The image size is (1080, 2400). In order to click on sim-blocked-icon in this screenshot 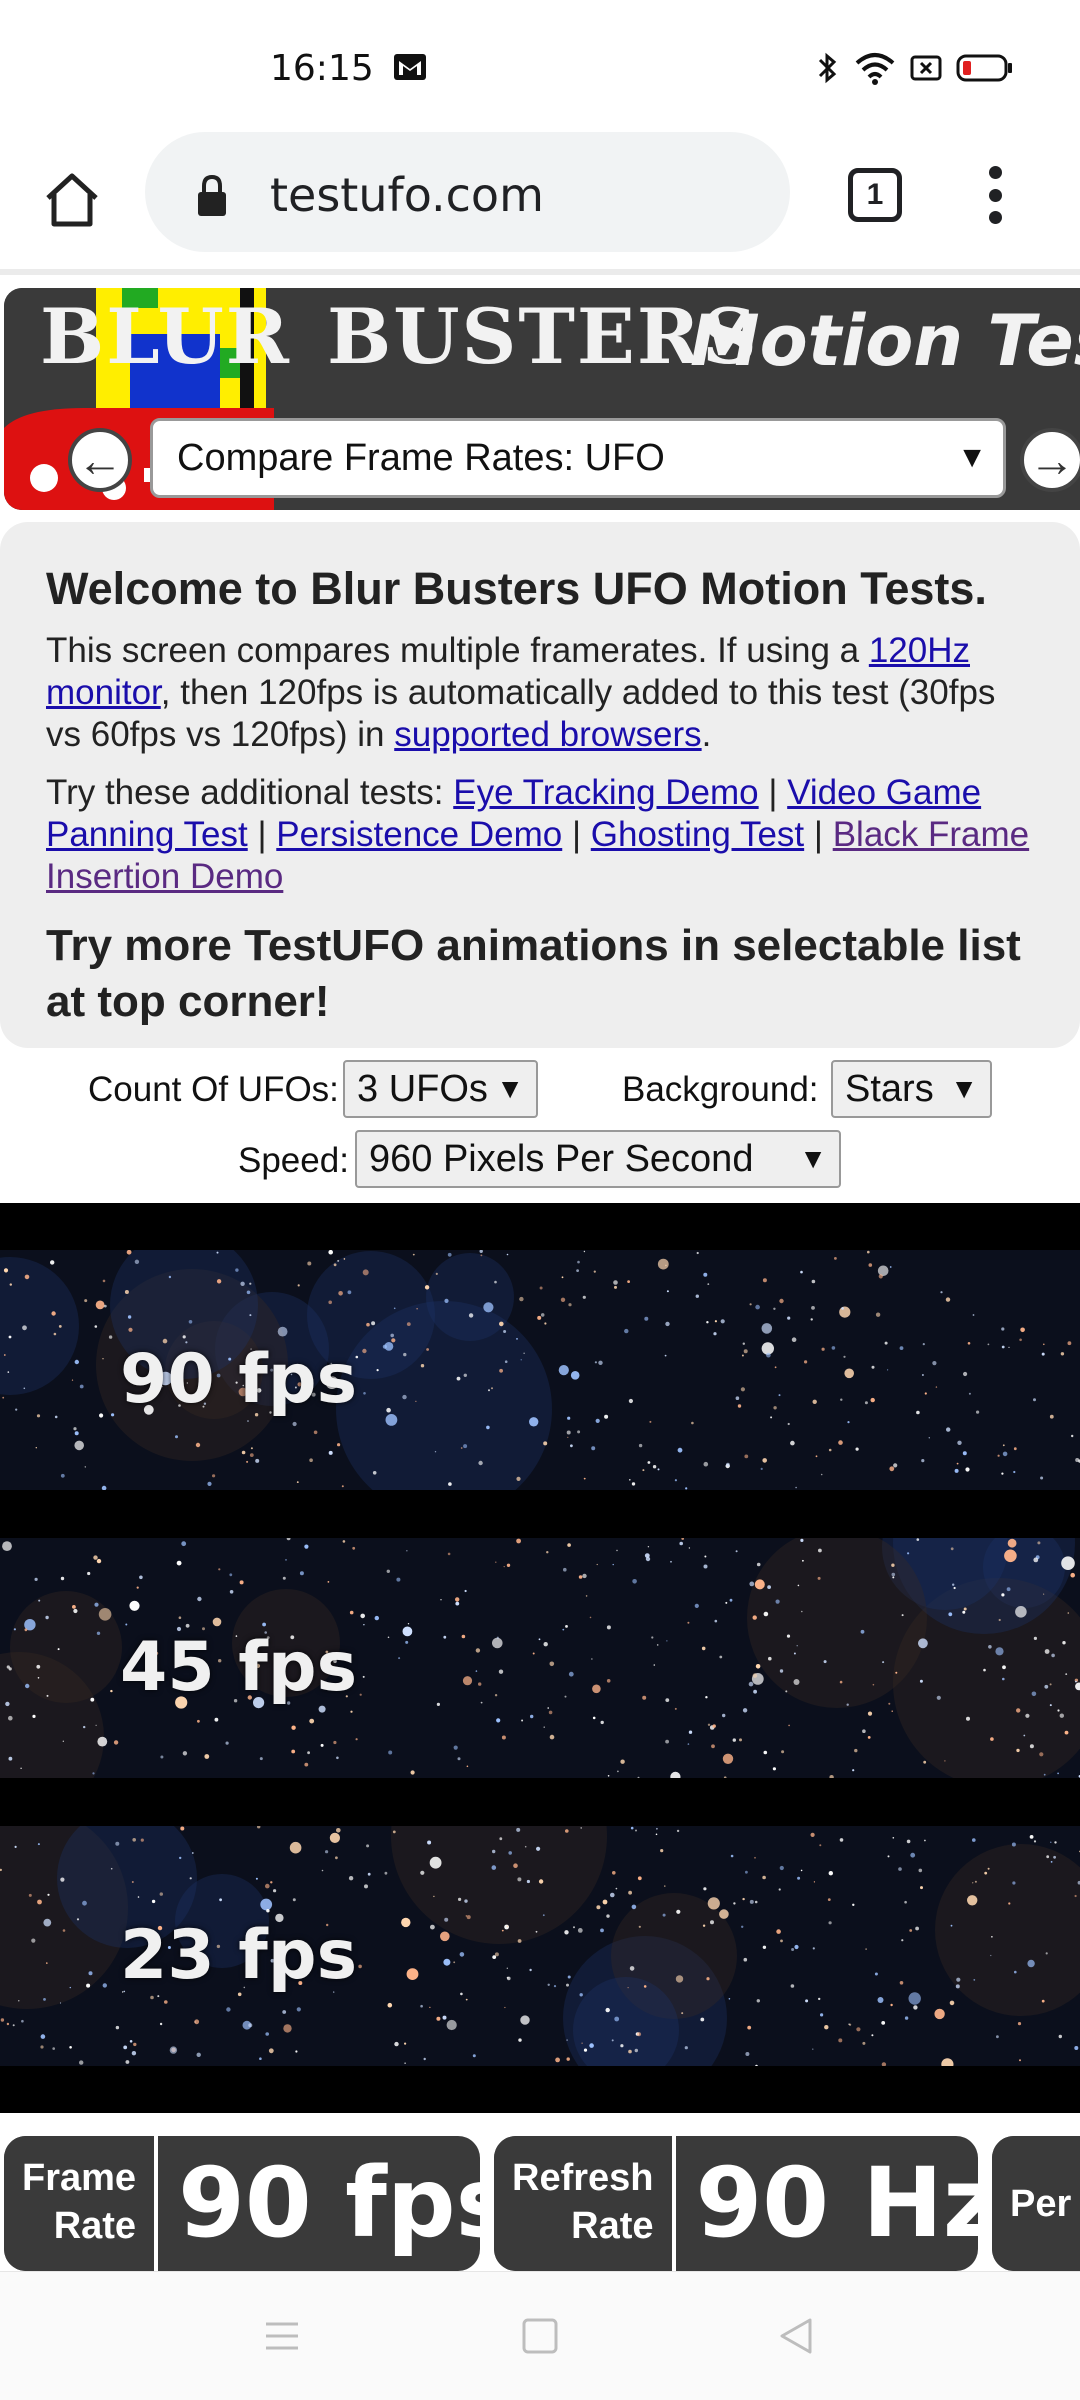, I will do `click(926, 68)`.